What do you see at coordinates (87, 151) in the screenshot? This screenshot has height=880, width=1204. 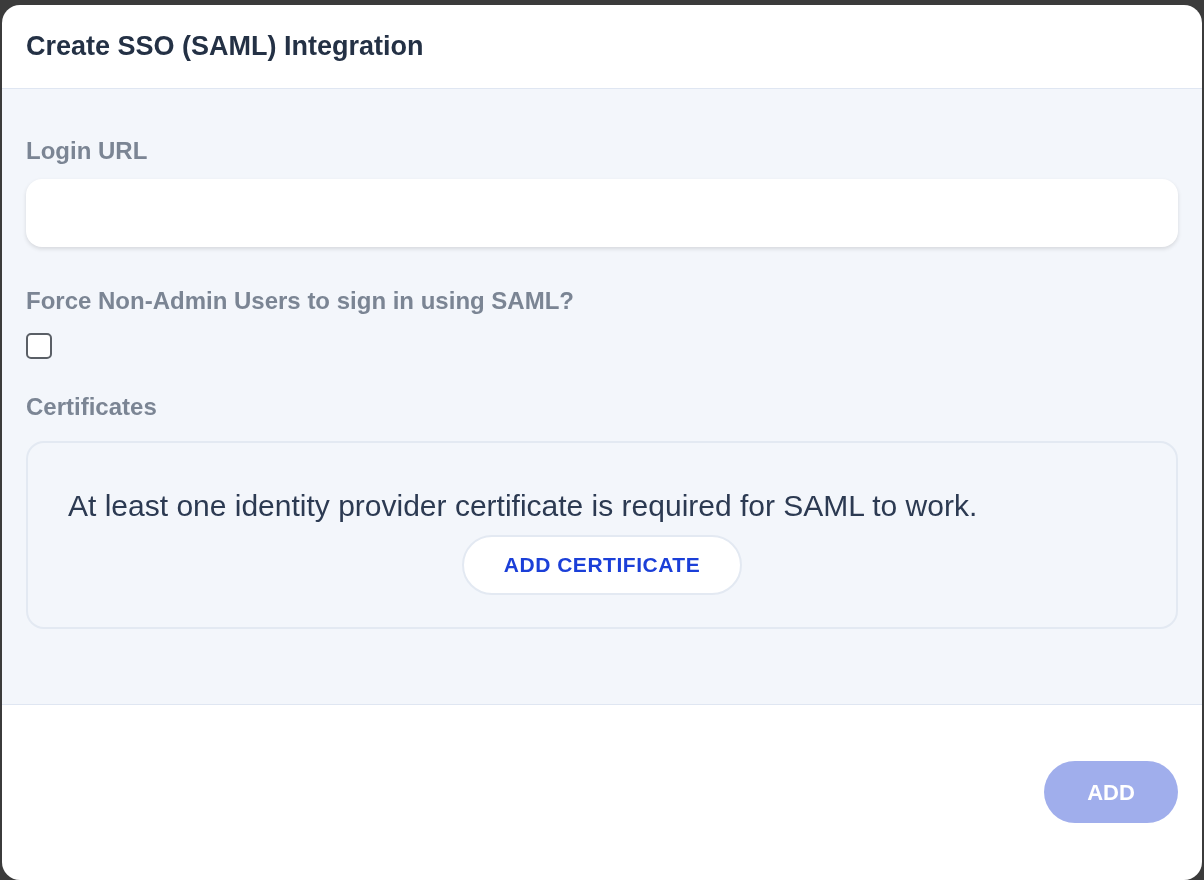 I see `field-label: Login URL` at bounding box center [87, 151].